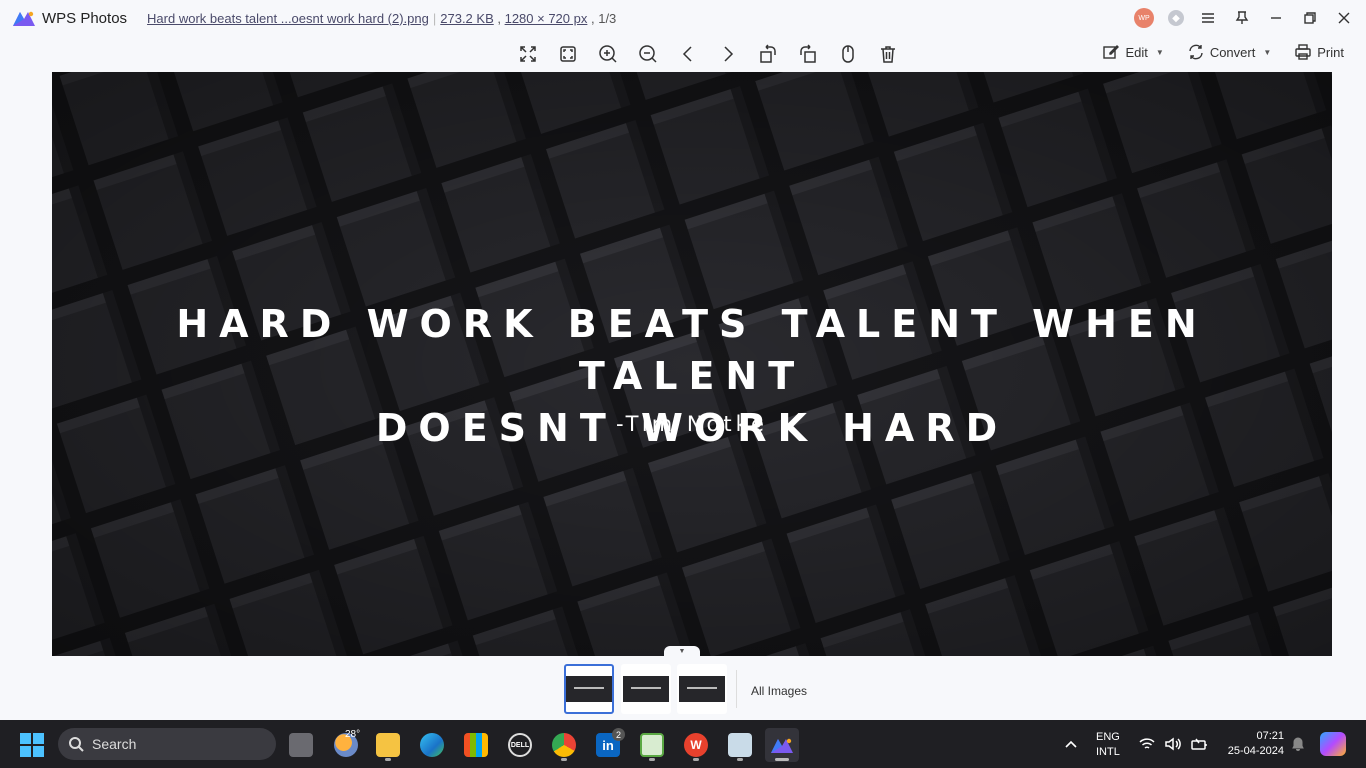 This screenshot has width=1366, height=768. Describe the element at coordinates (1147, 743) in the screenshot. I see `wifi-icon` at that location.